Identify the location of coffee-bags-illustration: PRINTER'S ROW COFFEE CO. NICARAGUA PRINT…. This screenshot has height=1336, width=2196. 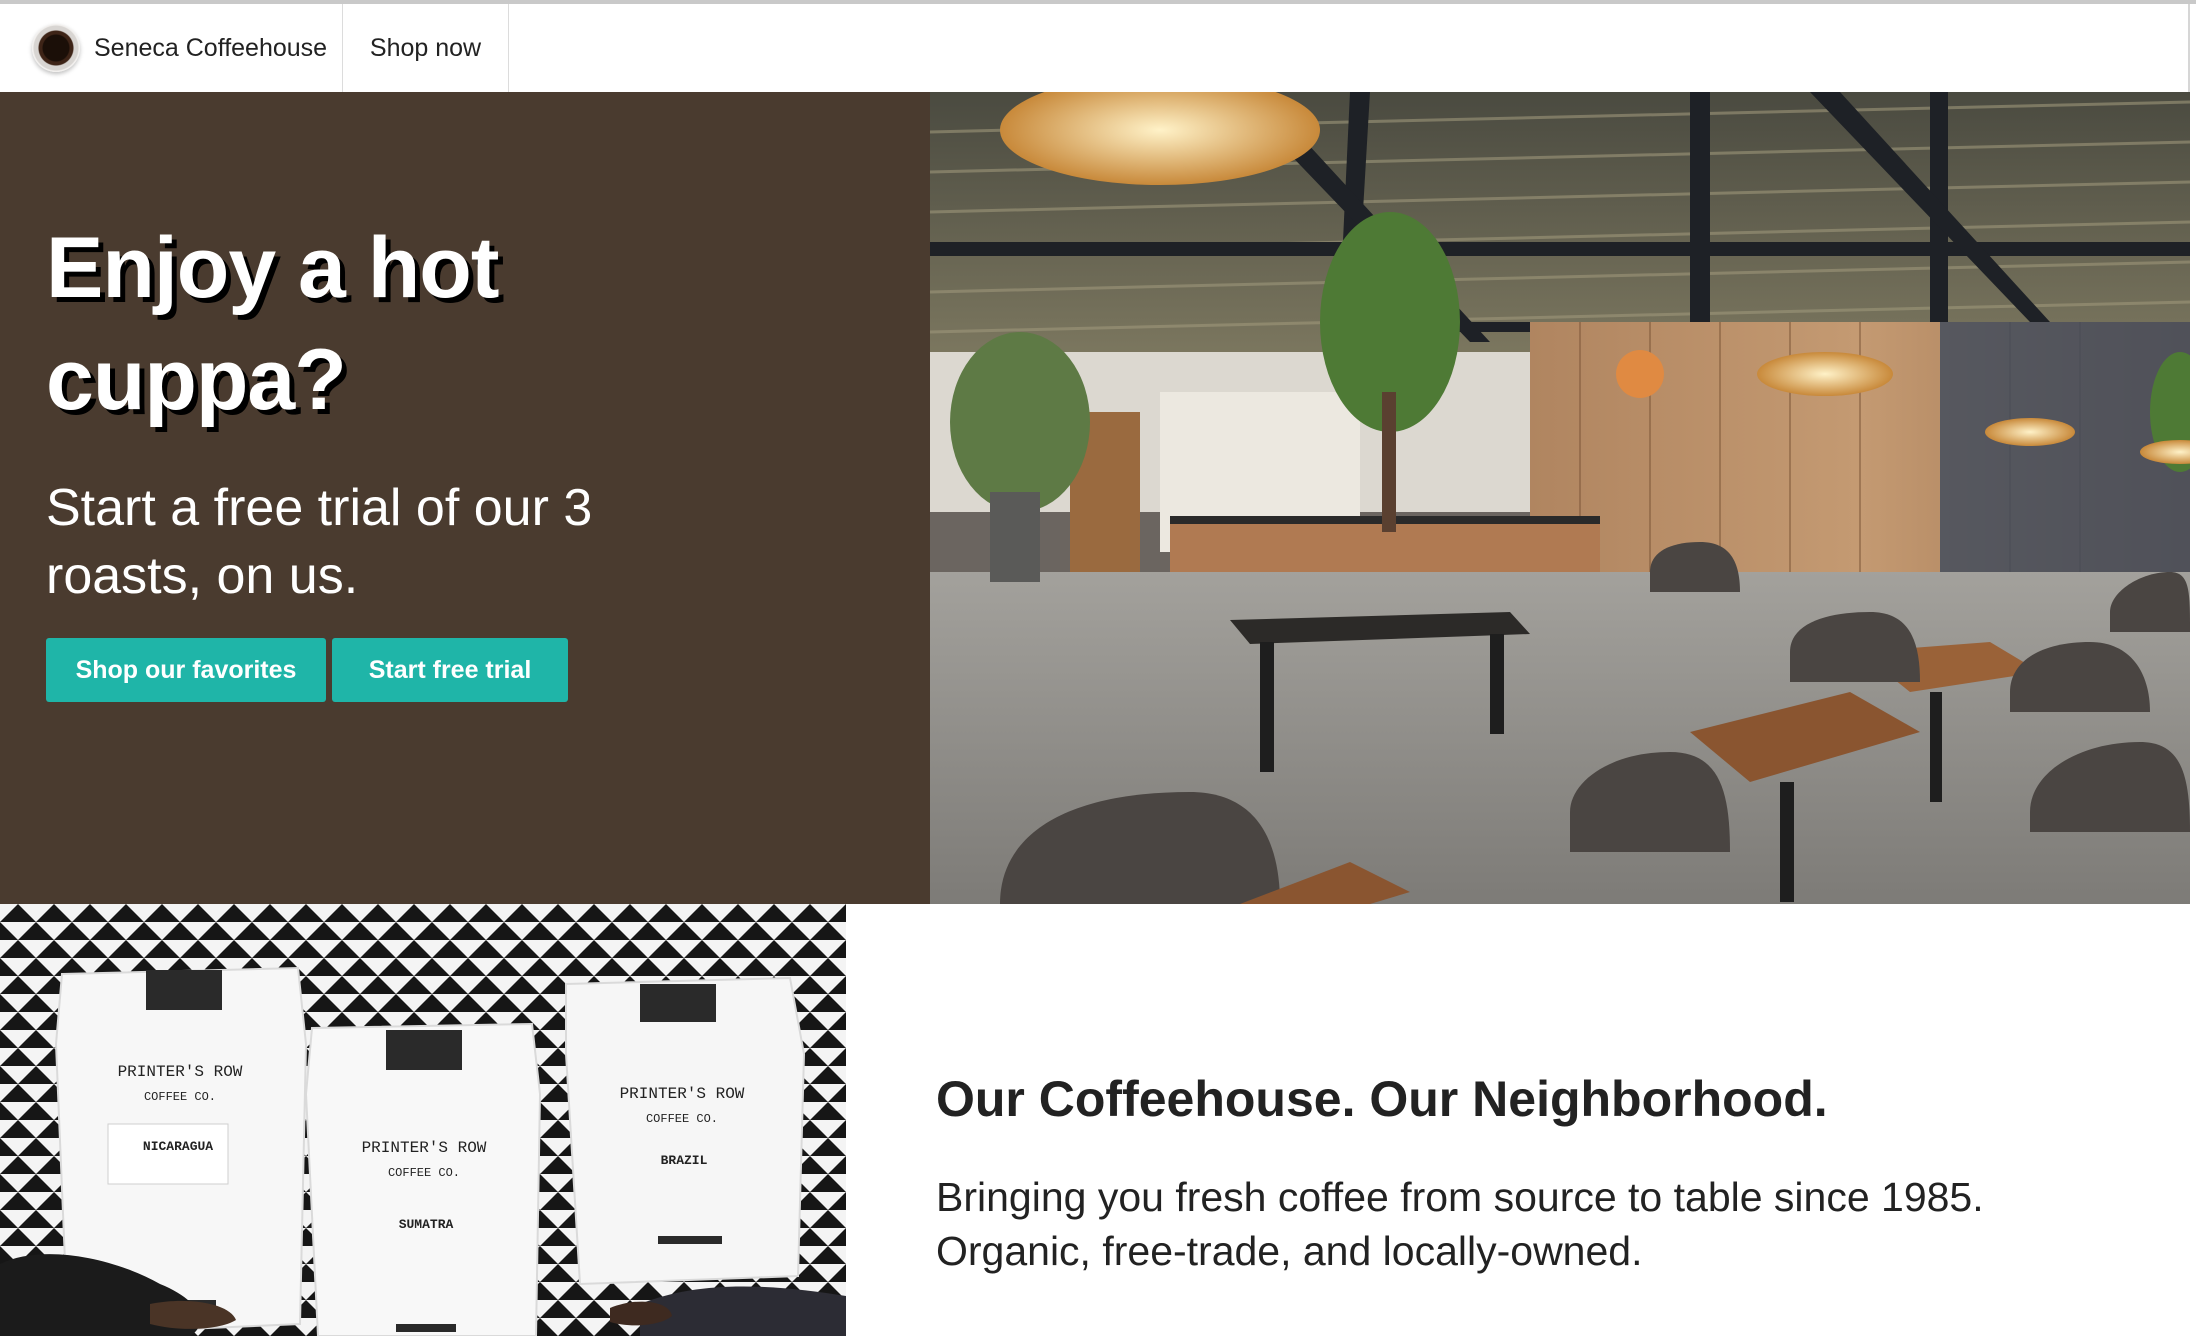
(423, 1120).